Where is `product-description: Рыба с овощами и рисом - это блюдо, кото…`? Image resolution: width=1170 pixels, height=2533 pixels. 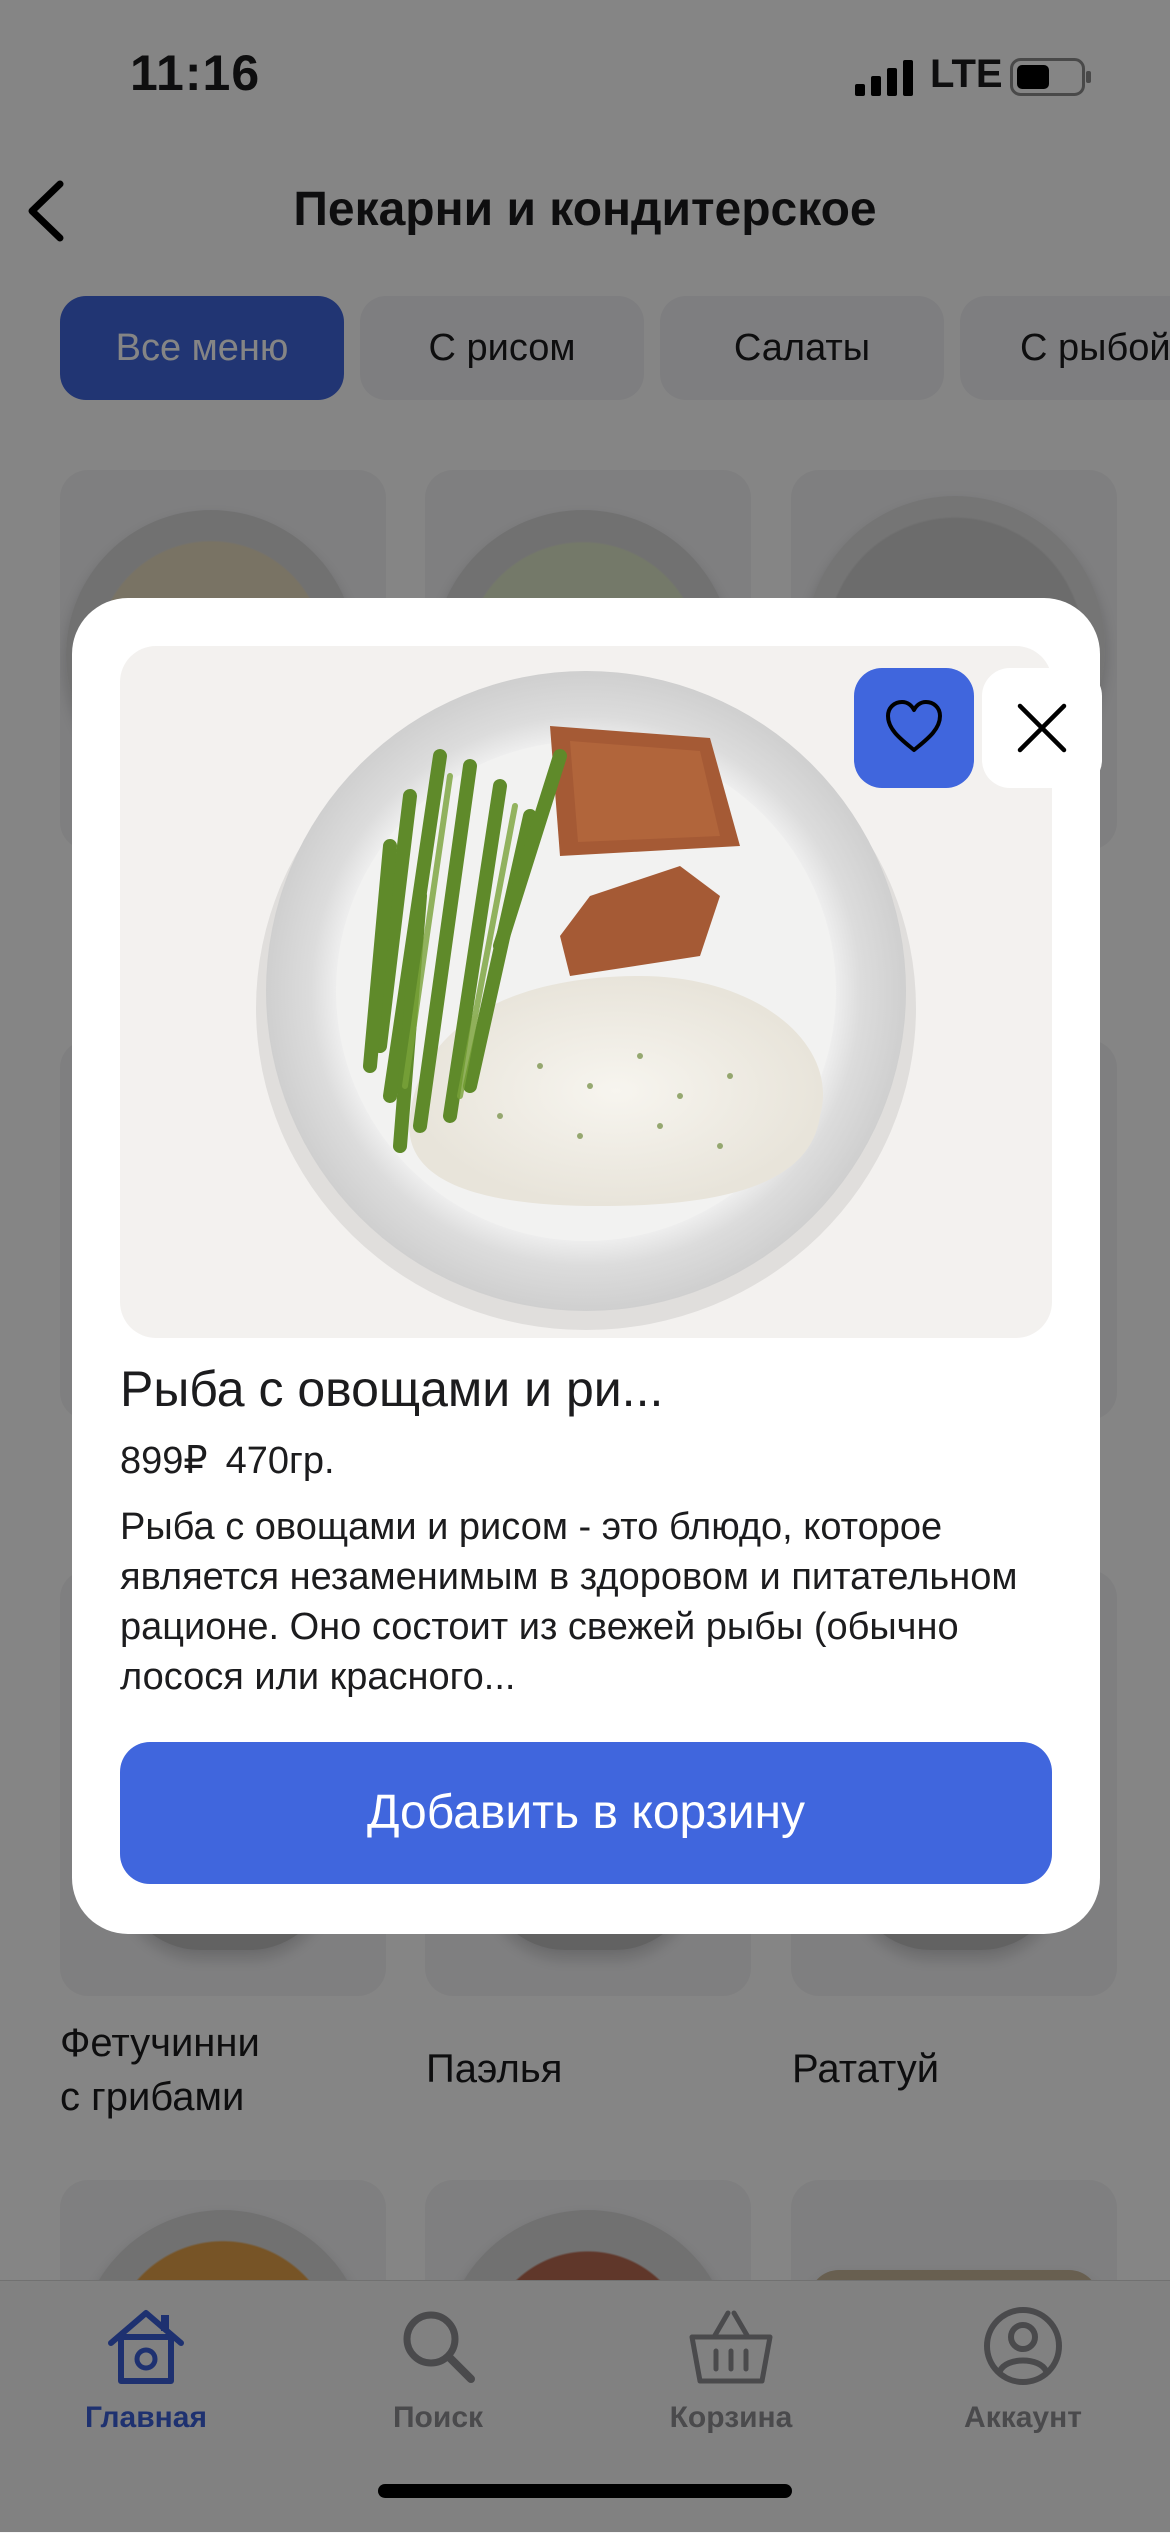
product-description: Рыба с овощами и рисом - это блюдо, кото… is located at coordinates (590, 1602).